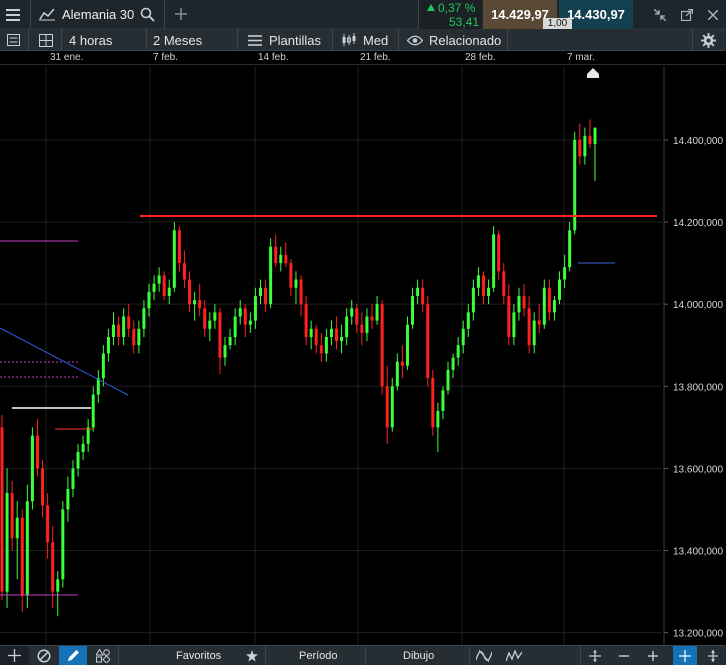  Describe the element at coordinates (198, 656) in the screenshot. I see `favorites-button: Favoritos` at that location.